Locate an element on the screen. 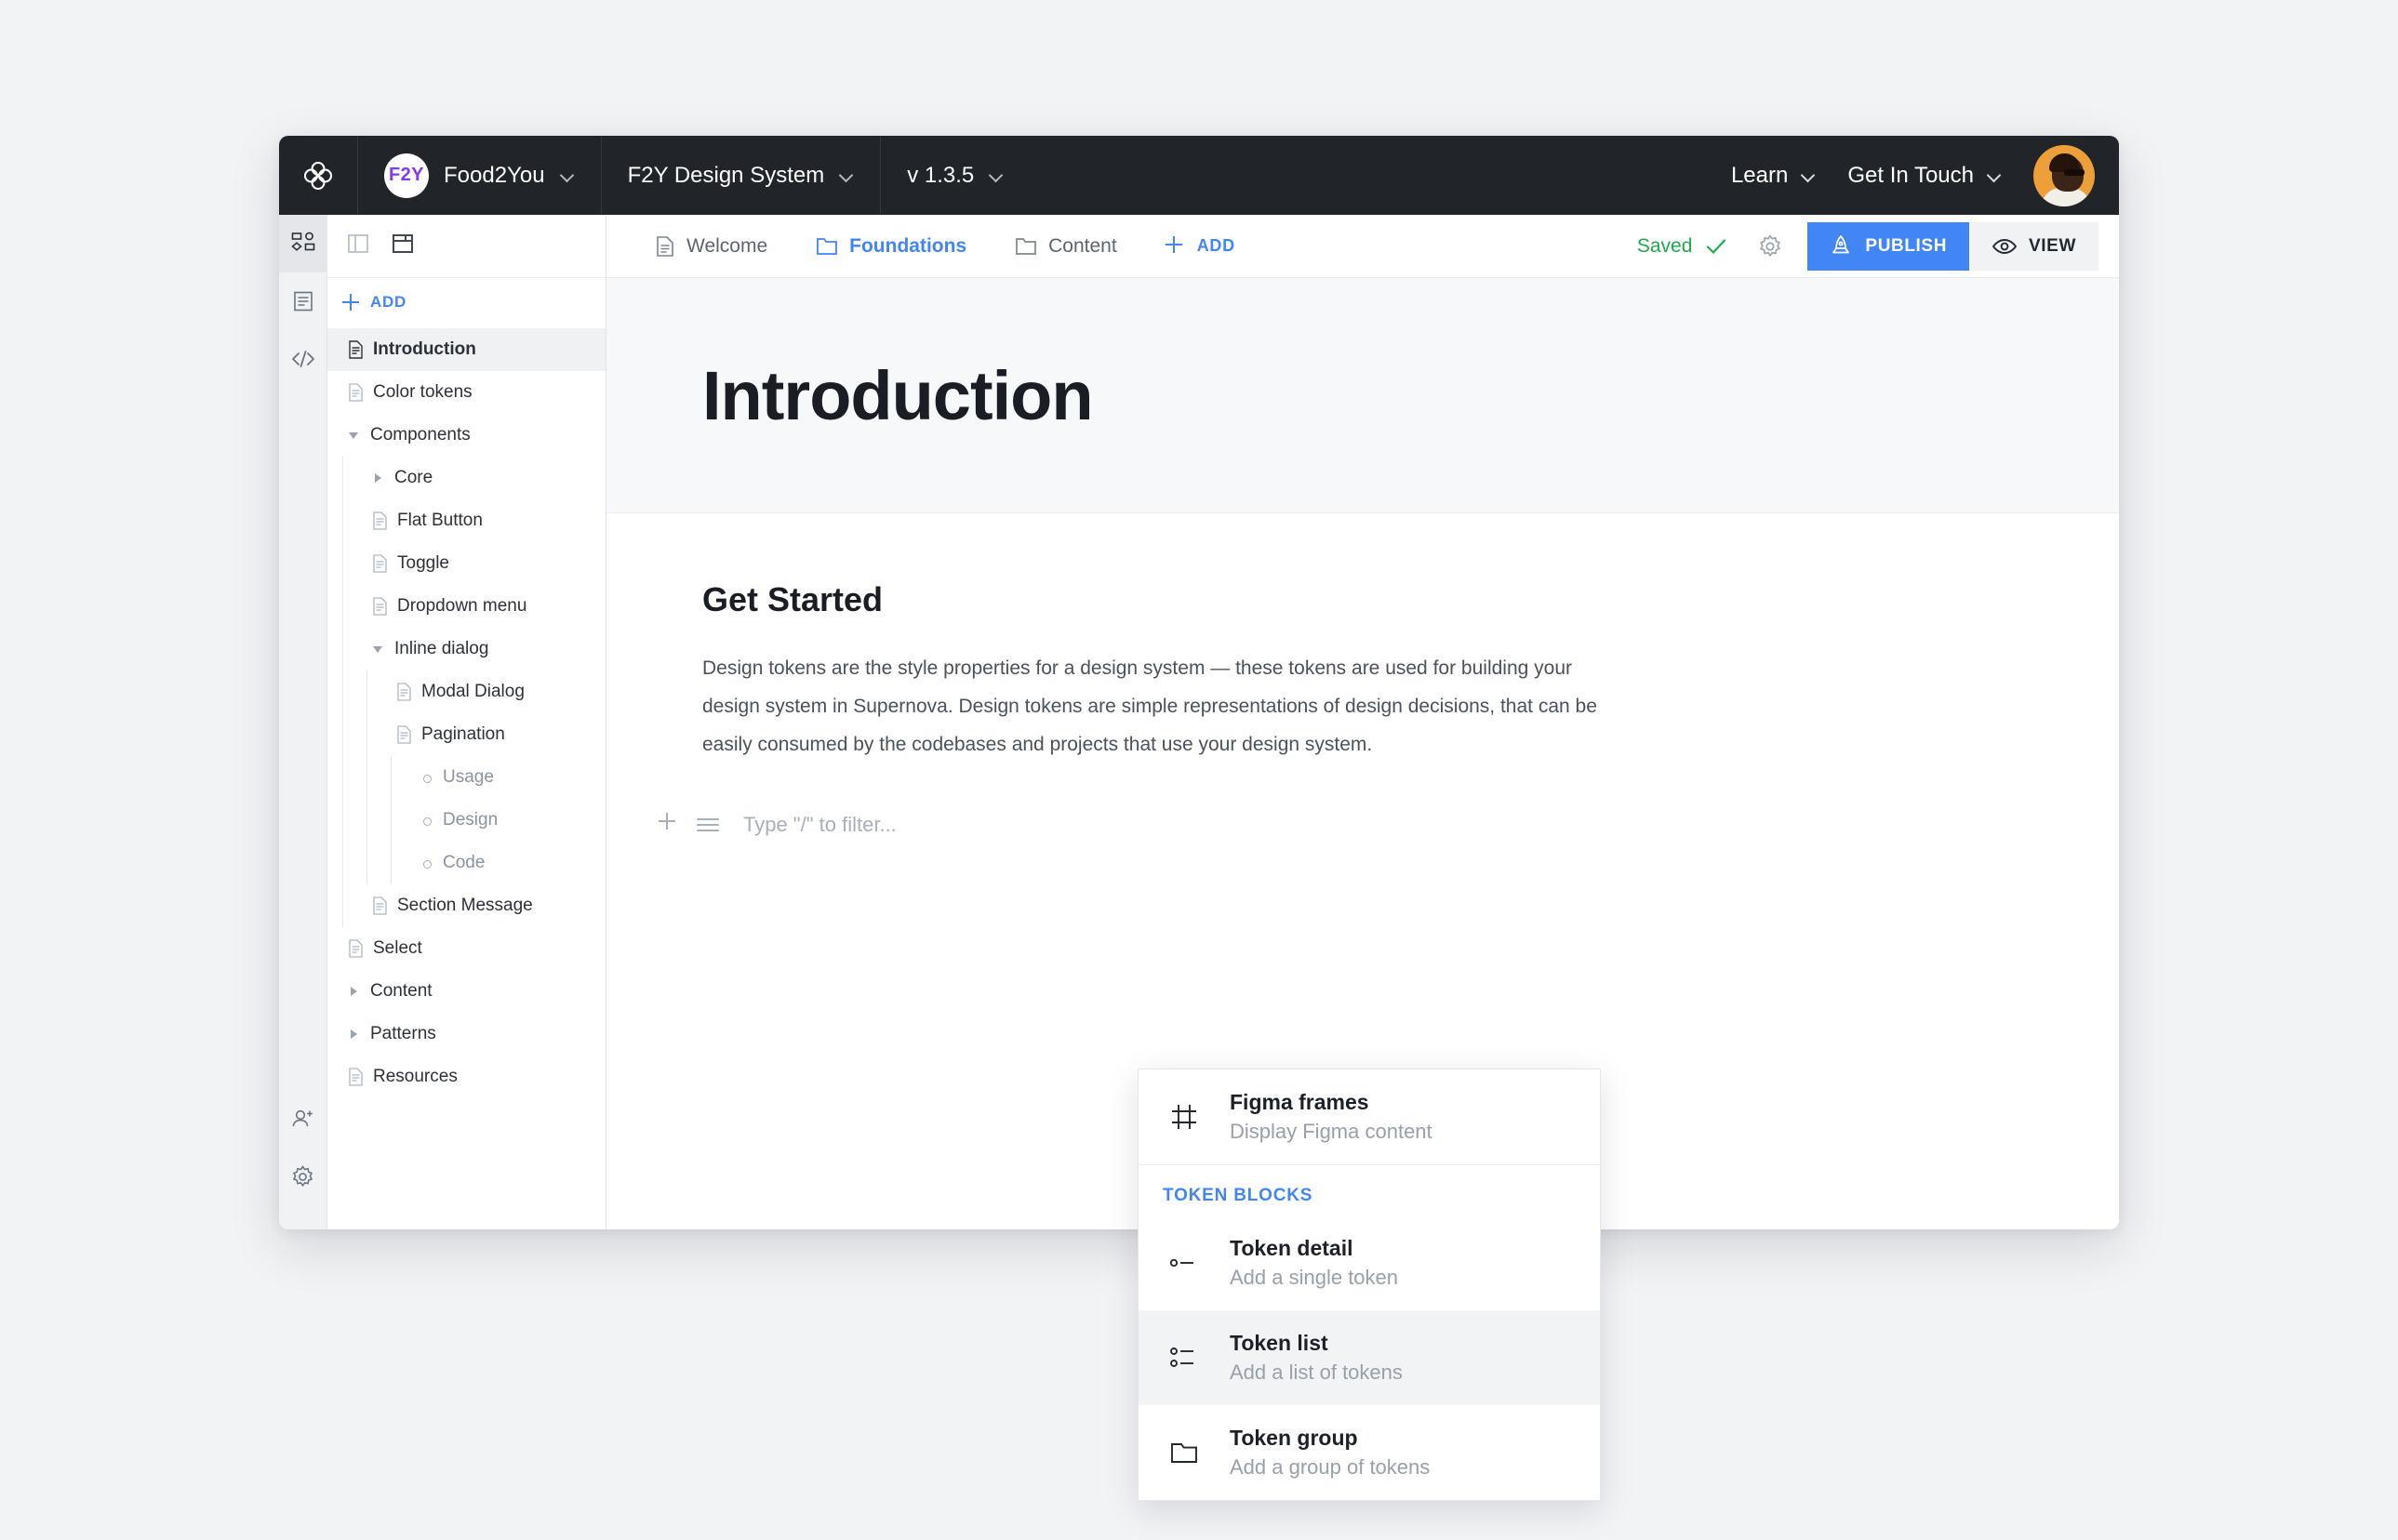 Image resolution: width=2398 pixels, height=1540 pixels. section-heading: Get Started is located at coordinates (793, 599).